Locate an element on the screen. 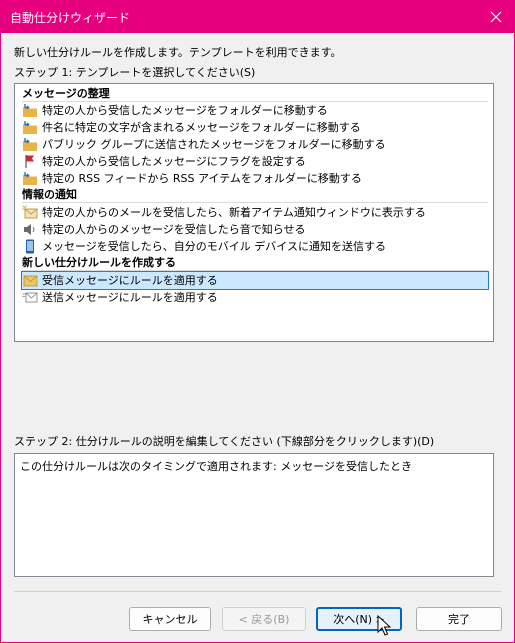  close-icon is located at coordinates (496, 16).